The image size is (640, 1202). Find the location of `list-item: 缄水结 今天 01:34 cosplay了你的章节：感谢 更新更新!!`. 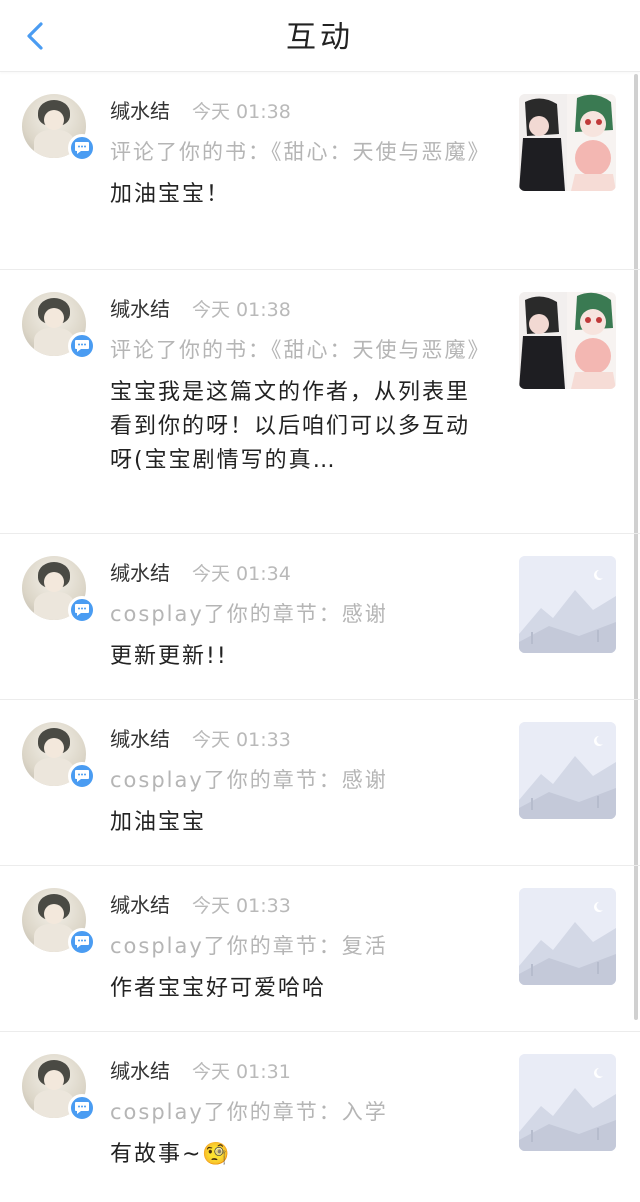

list-item: 缄水结 今天 01:34 cosplay了你的章节：感谢 更新更新!! is located at coordinates (320, 617).